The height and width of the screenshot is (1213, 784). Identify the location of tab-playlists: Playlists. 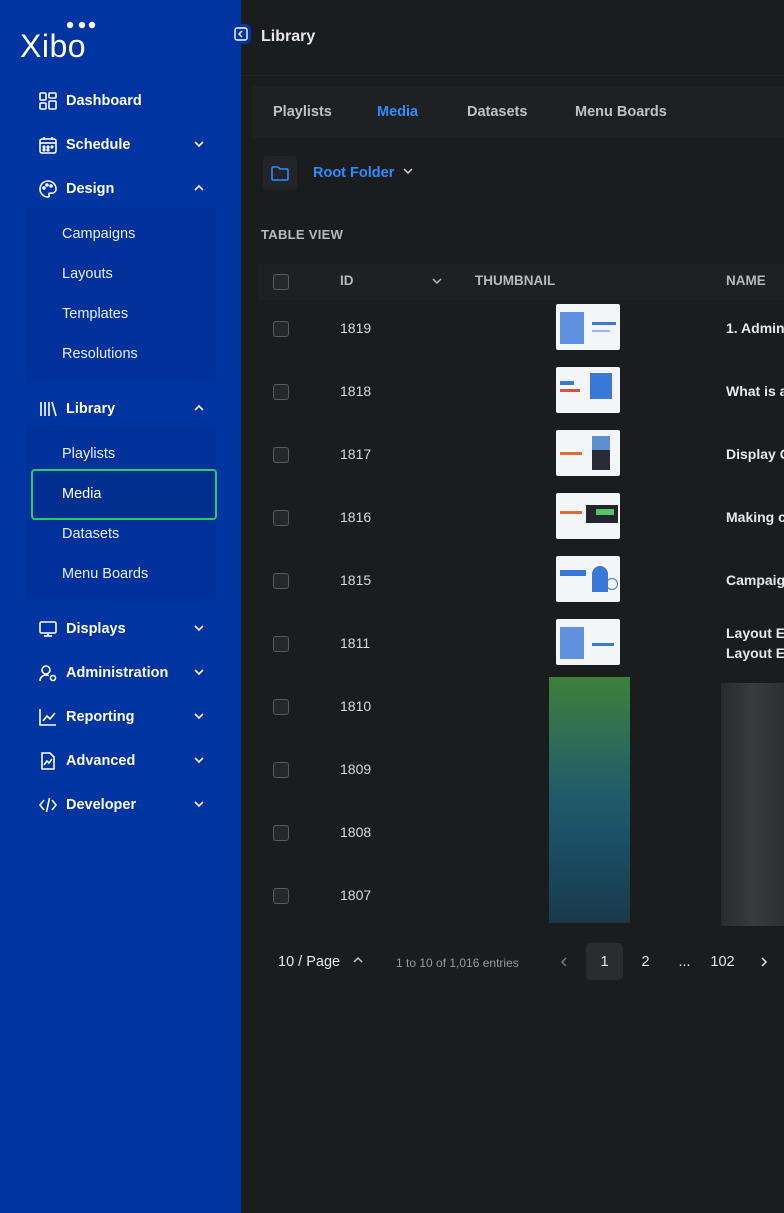
(302, 112).